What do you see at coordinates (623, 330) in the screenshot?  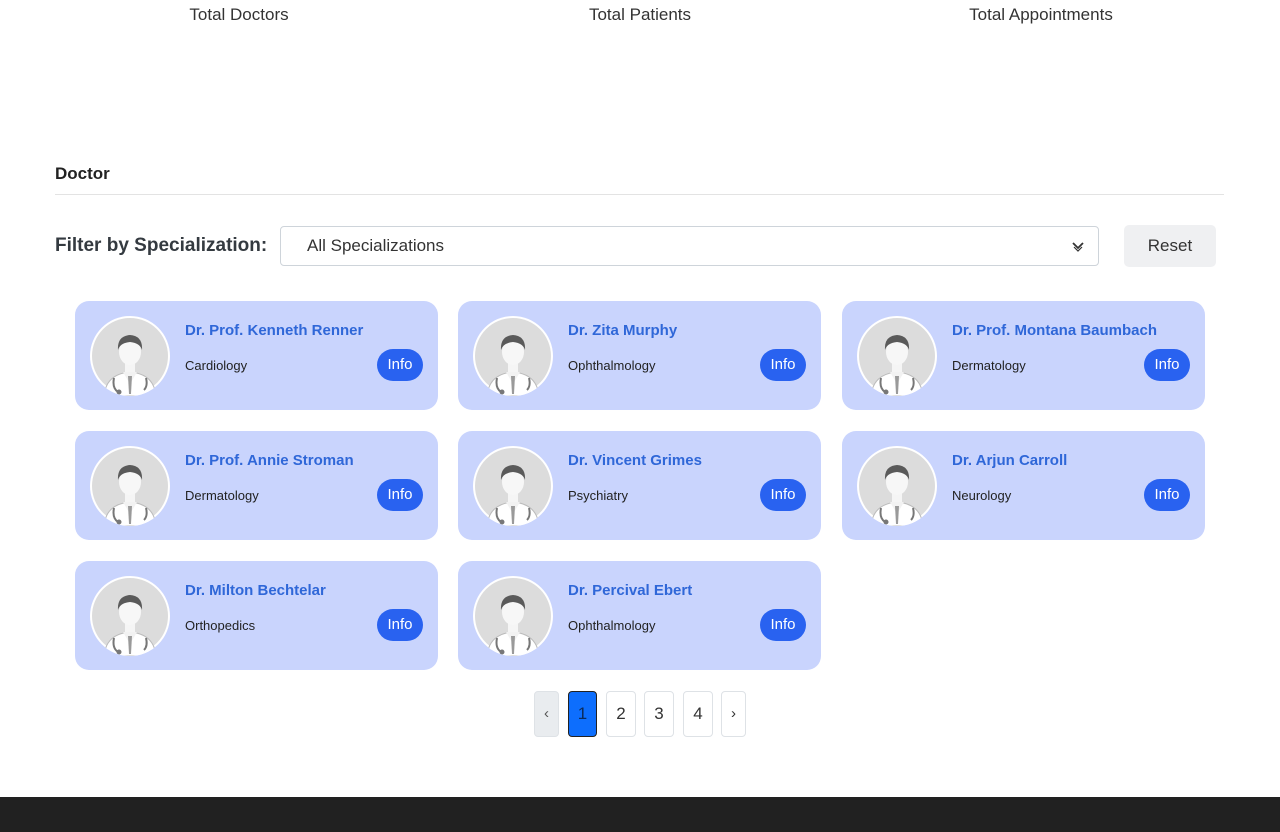 I see `doctor-name: Dr. Zita Murphy` at bounding box center [623, 330].